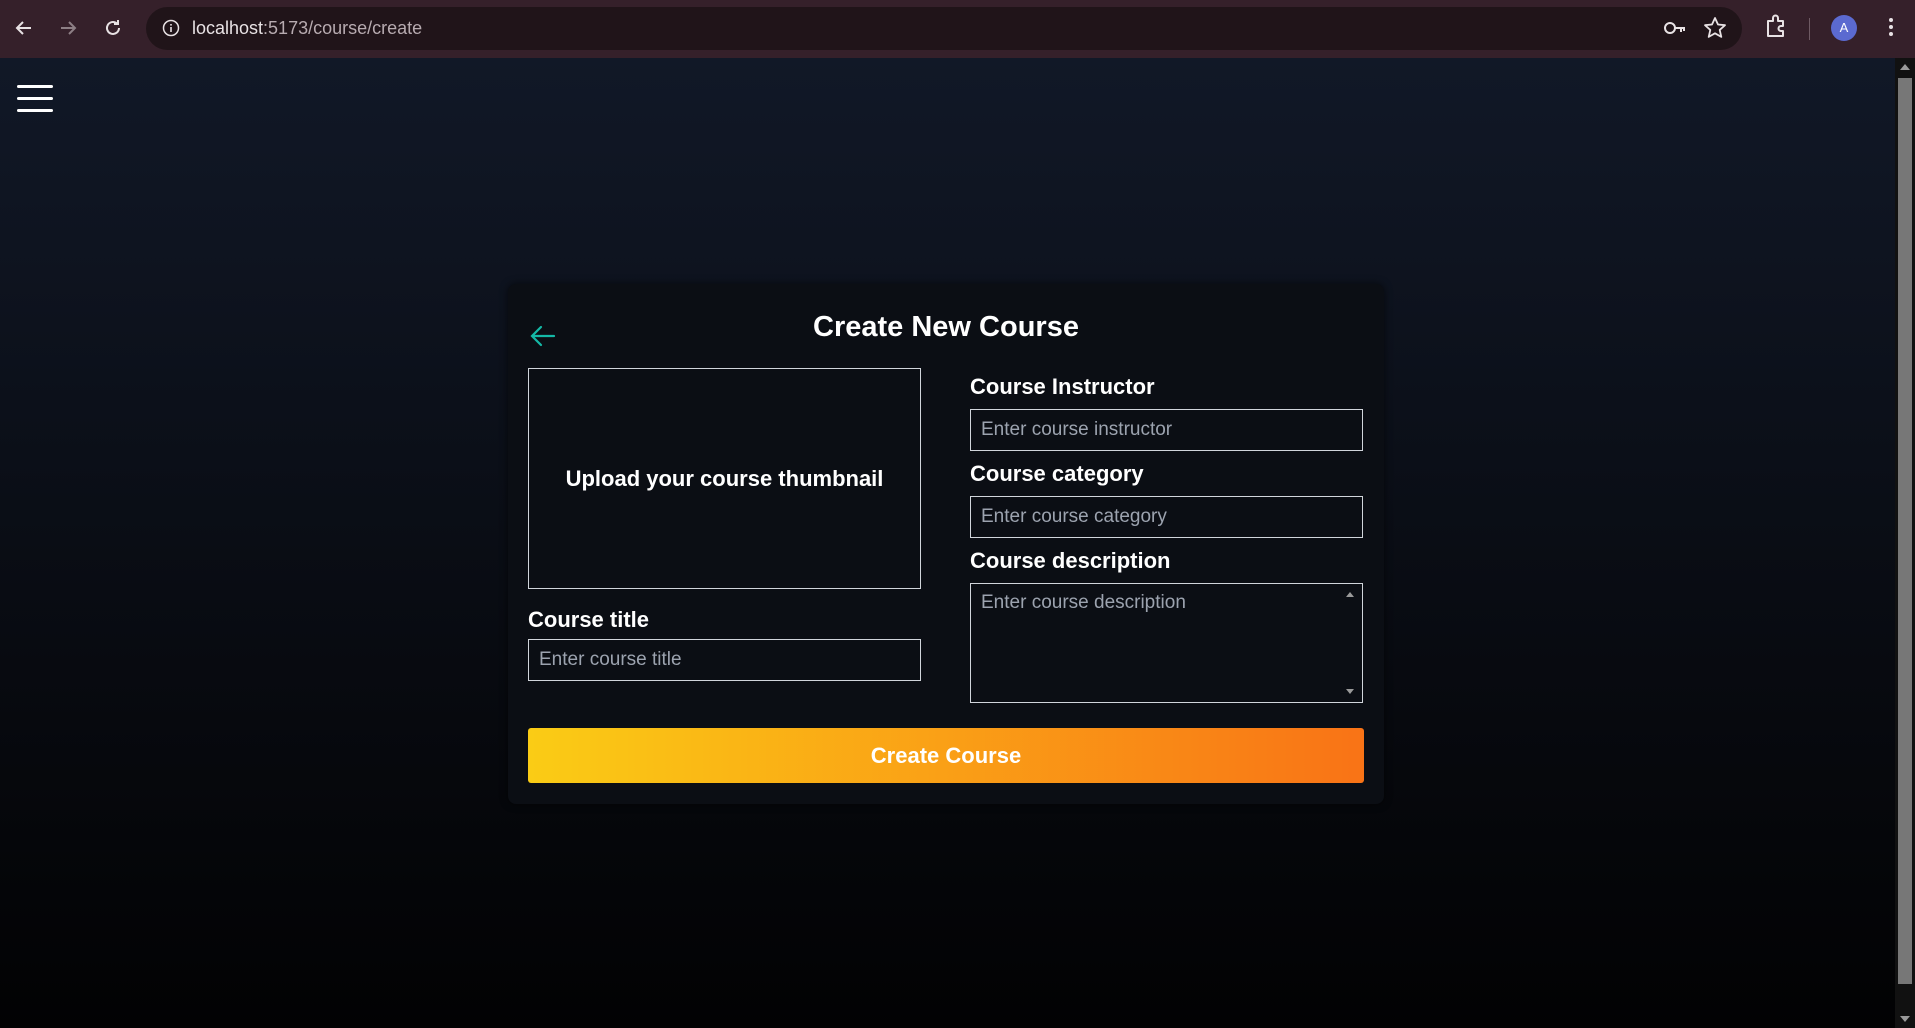 This screenshot has height=1028, width=1915. I want to click on password-key-button, so click(1675, 28).